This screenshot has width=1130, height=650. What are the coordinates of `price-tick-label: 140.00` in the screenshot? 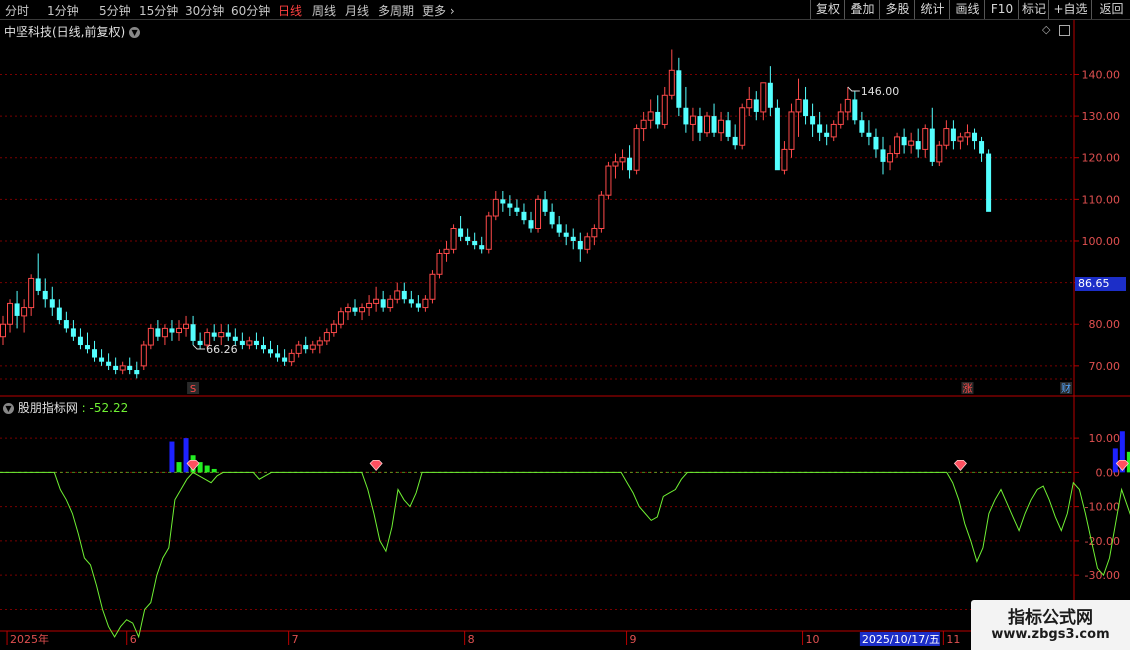 It's located at (1101, 74).